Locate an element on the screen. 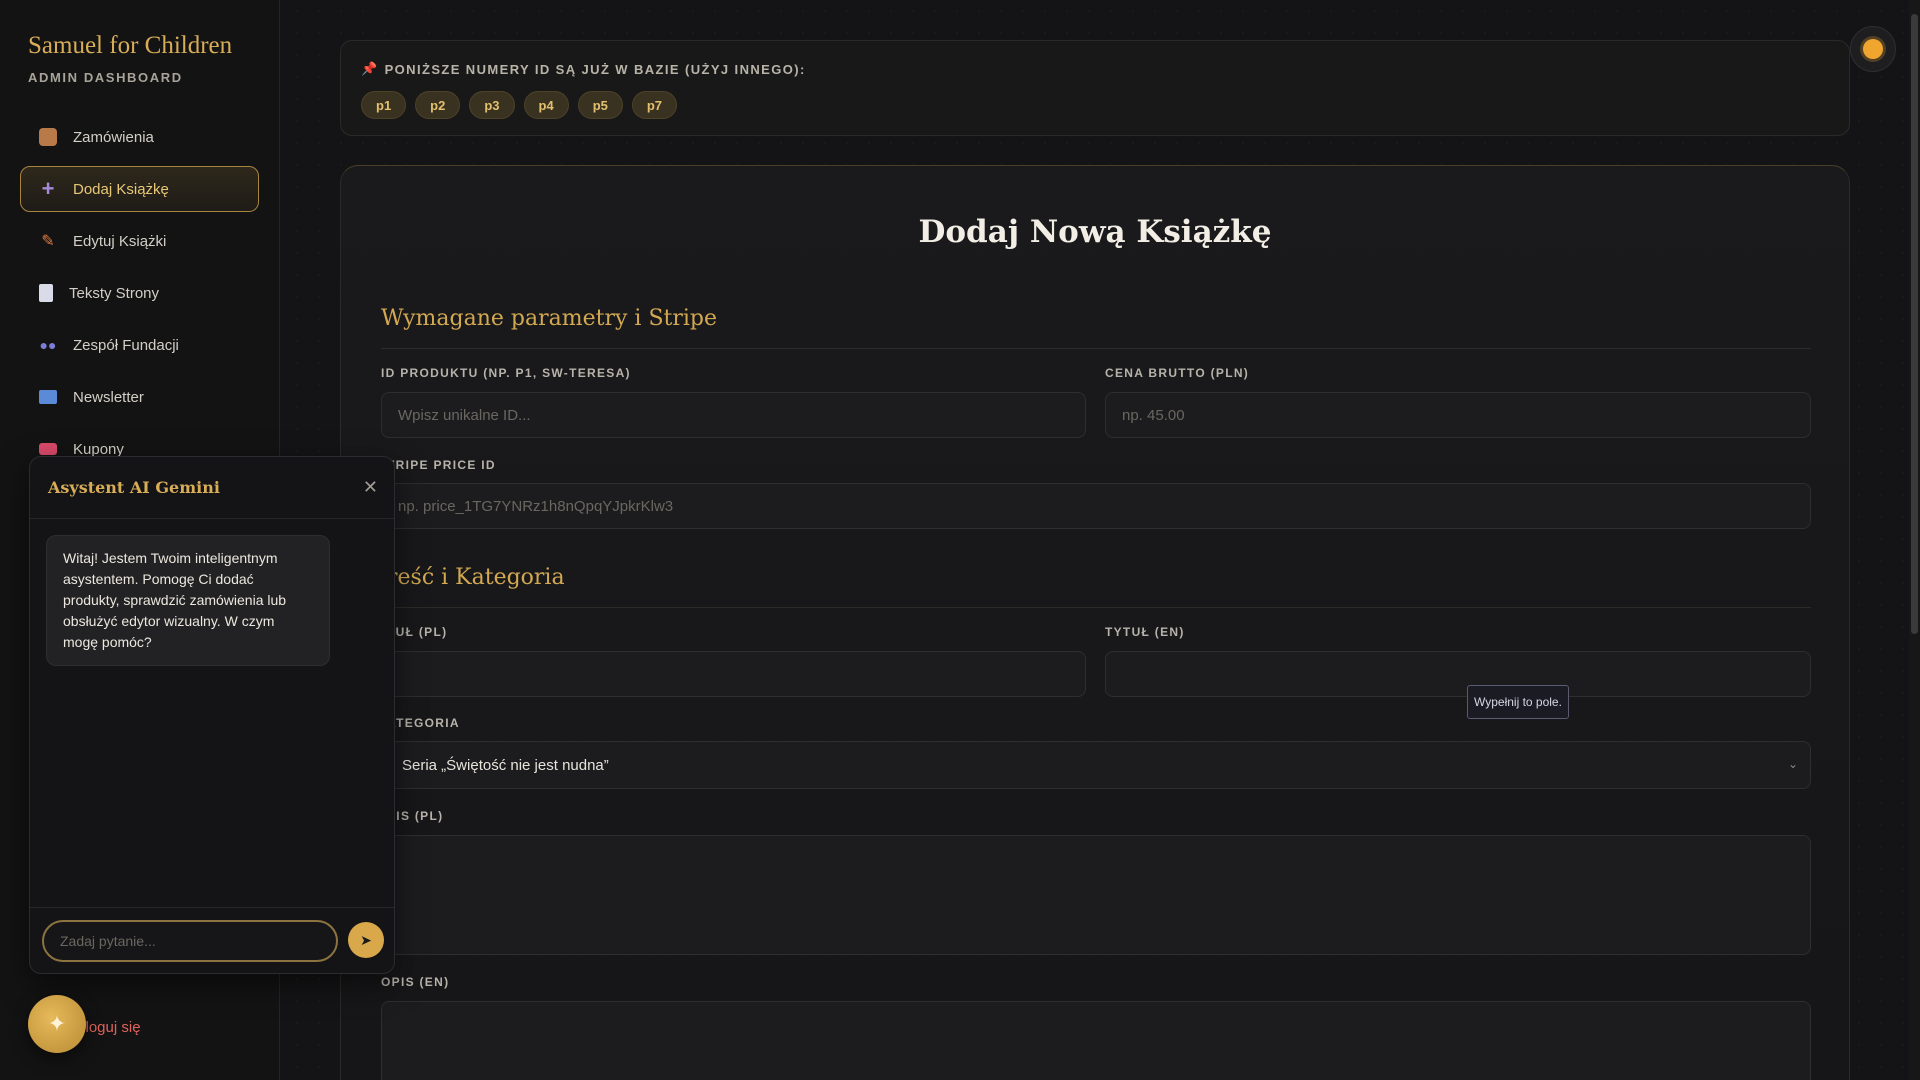  sidebar-item-label: Dodaj Książkę is located at coordinates (121, 189).